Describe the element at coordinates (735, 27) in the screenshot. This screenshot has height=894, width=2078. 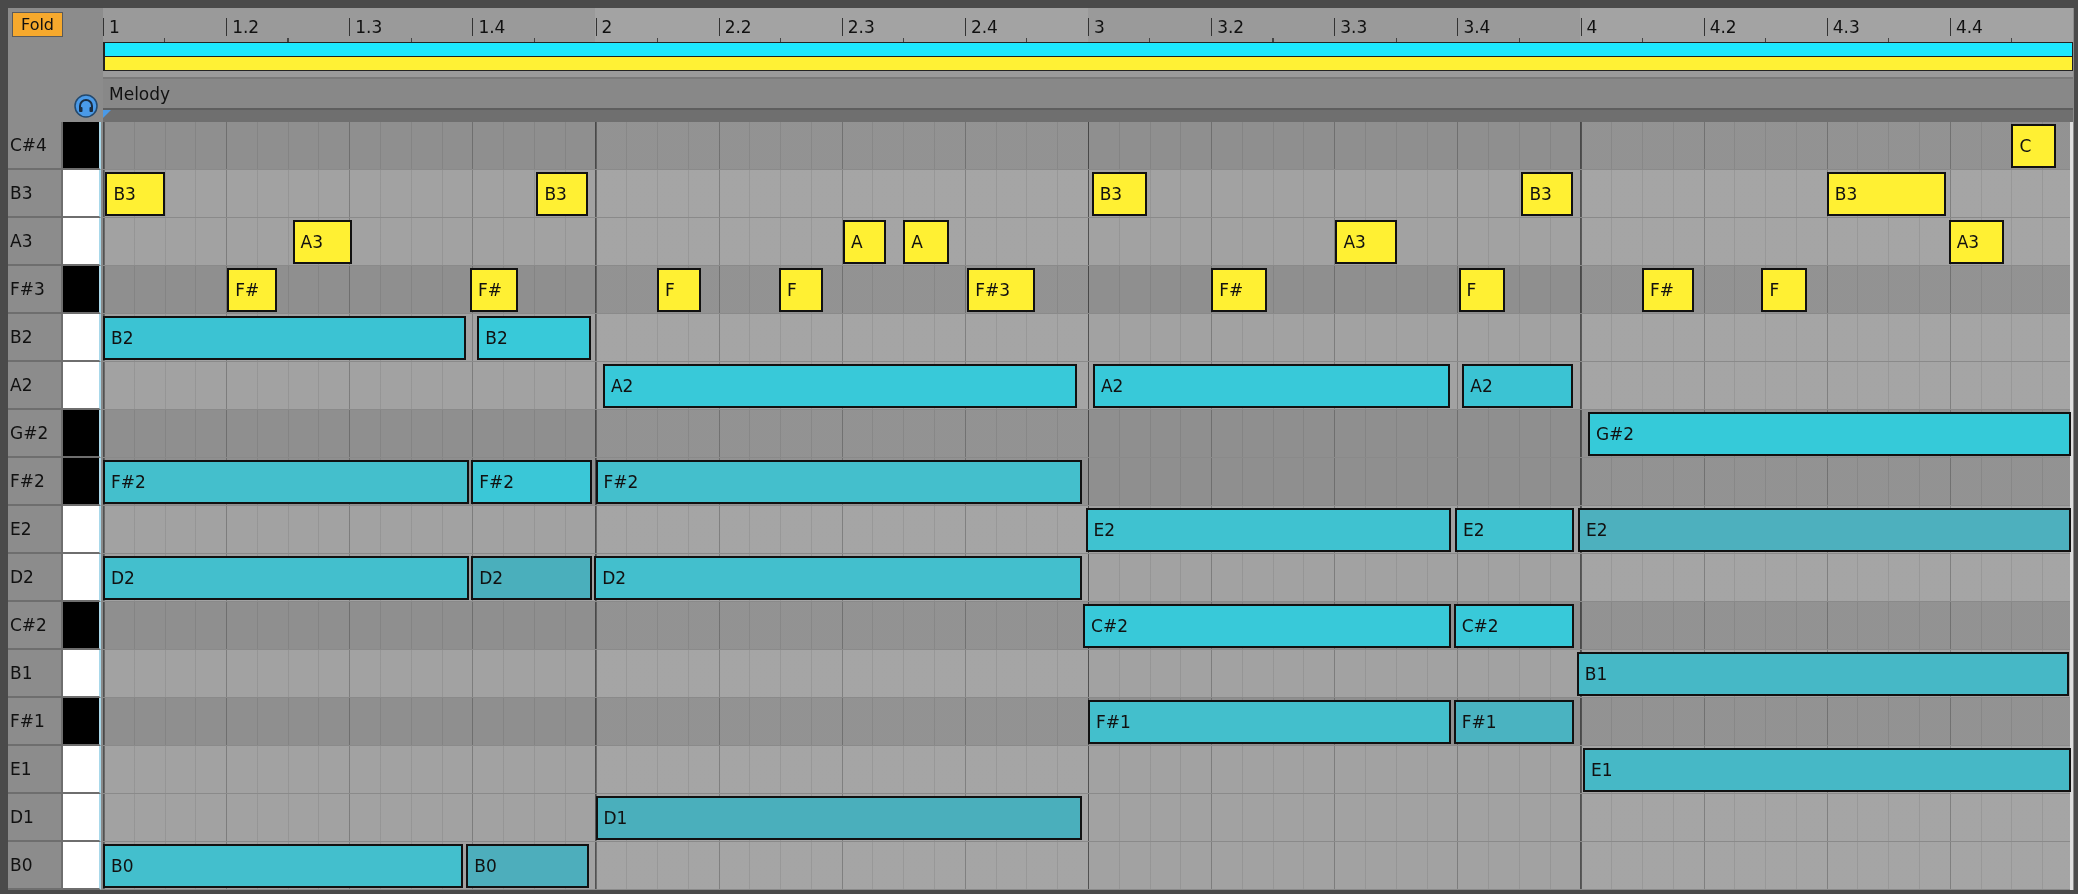
I see `ruler-label: 2.2` at that location.